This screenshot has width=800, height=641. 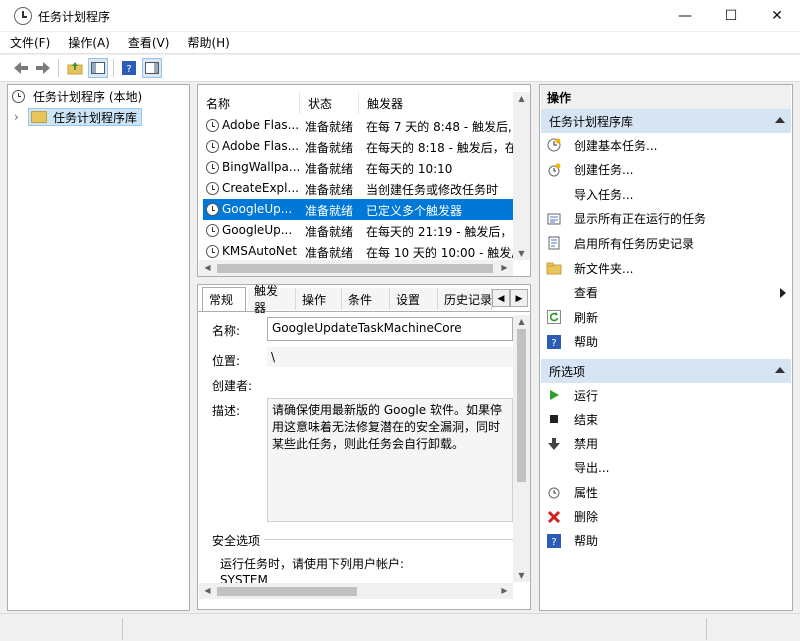 I want to click on help-button: ?, so click(x=129, y=68).